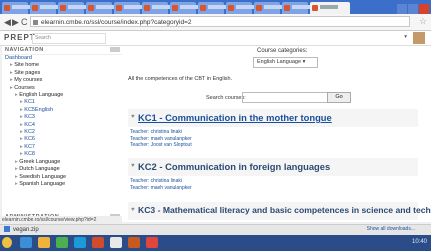 Image resolution: width=431 pixels, height=251 pixels. What do you see at coordinates (39, 169) in the screenshot?
I see `nav-item-label: Dutch Language` at bounding box center [39, 169].